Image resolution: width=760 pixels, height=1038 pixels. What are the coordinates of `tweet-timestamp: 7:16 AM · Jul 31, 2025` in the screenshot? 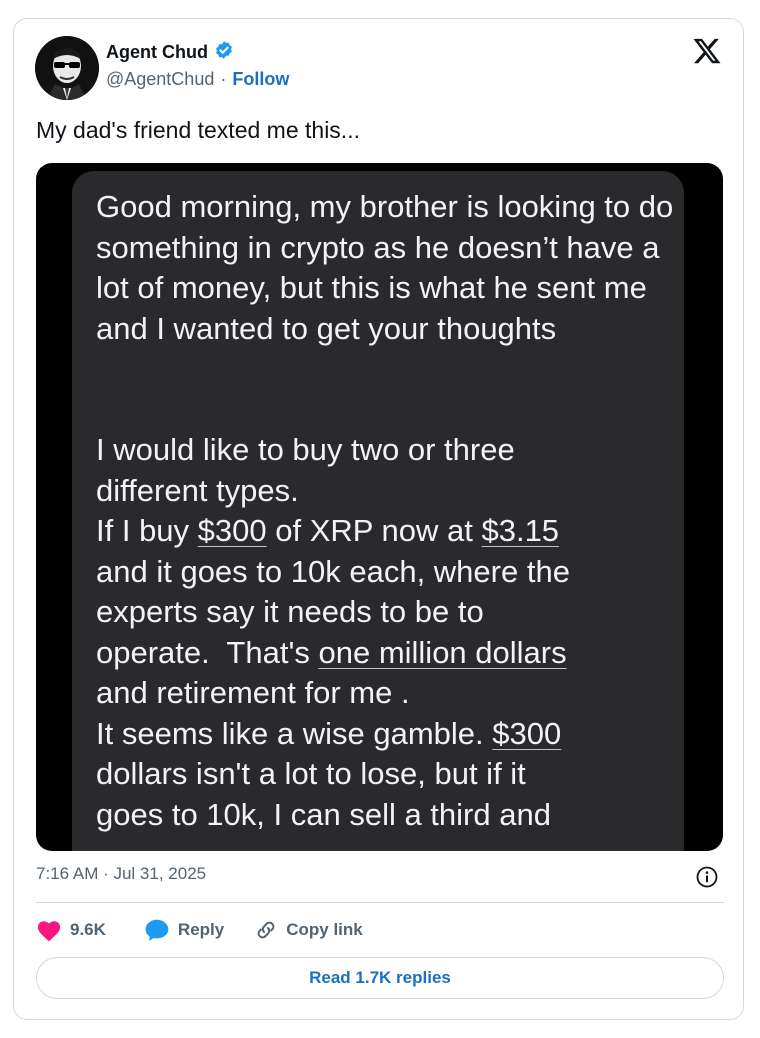 It's located at (121, 874).